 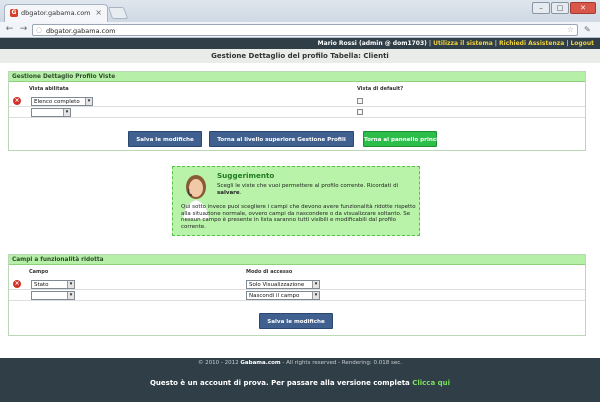 I want to click on col-mode-header: Modo di accesso, so click(x=269, y=272).